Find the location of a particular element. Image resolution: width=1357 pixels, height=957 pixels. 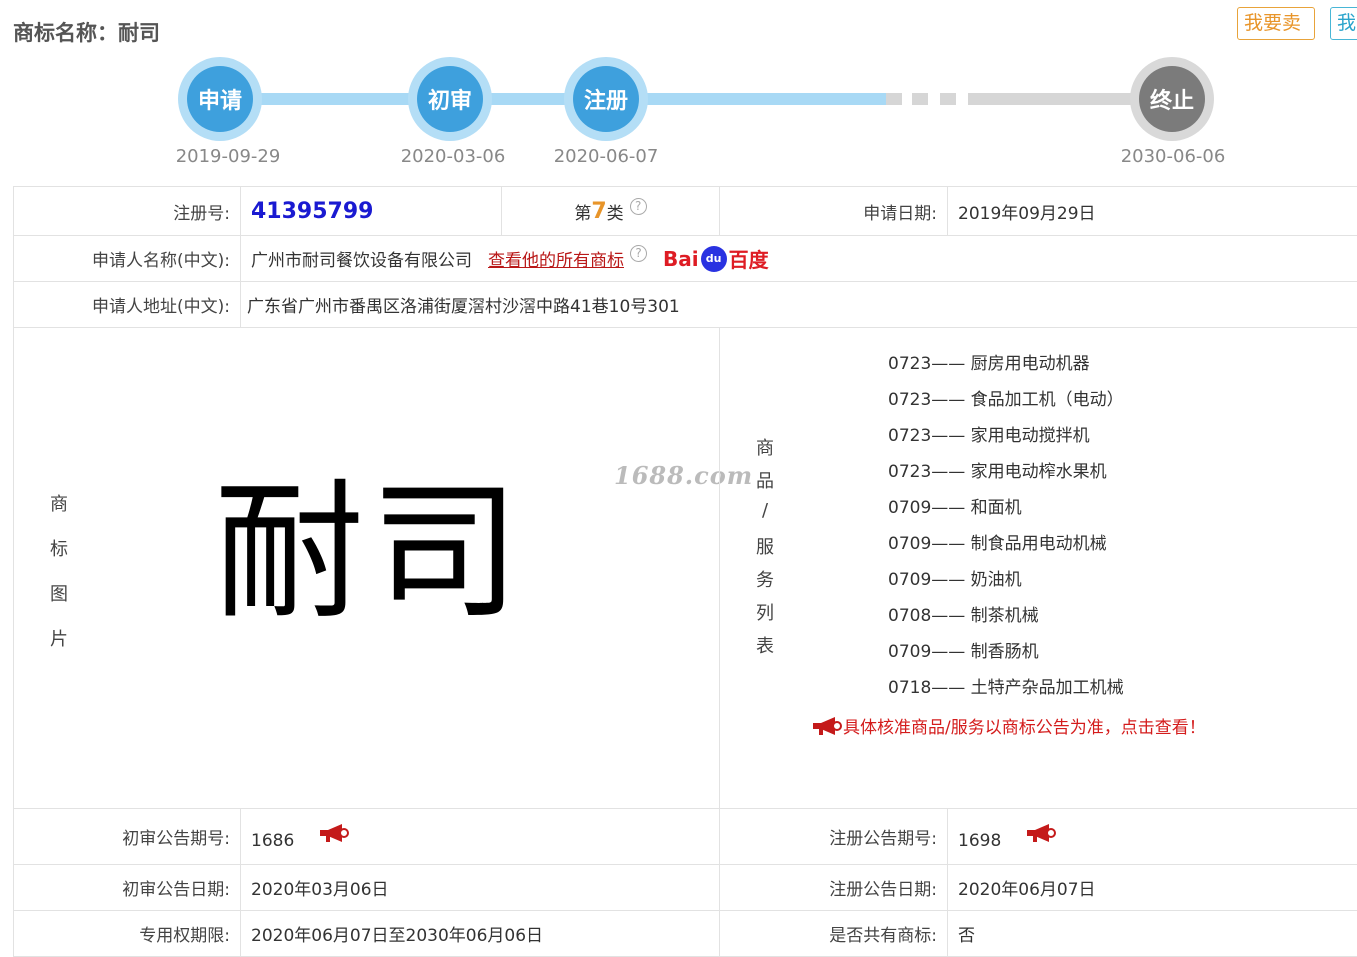

list-item: 0708—— 制茶机械 is located at coordinates (963, 616).